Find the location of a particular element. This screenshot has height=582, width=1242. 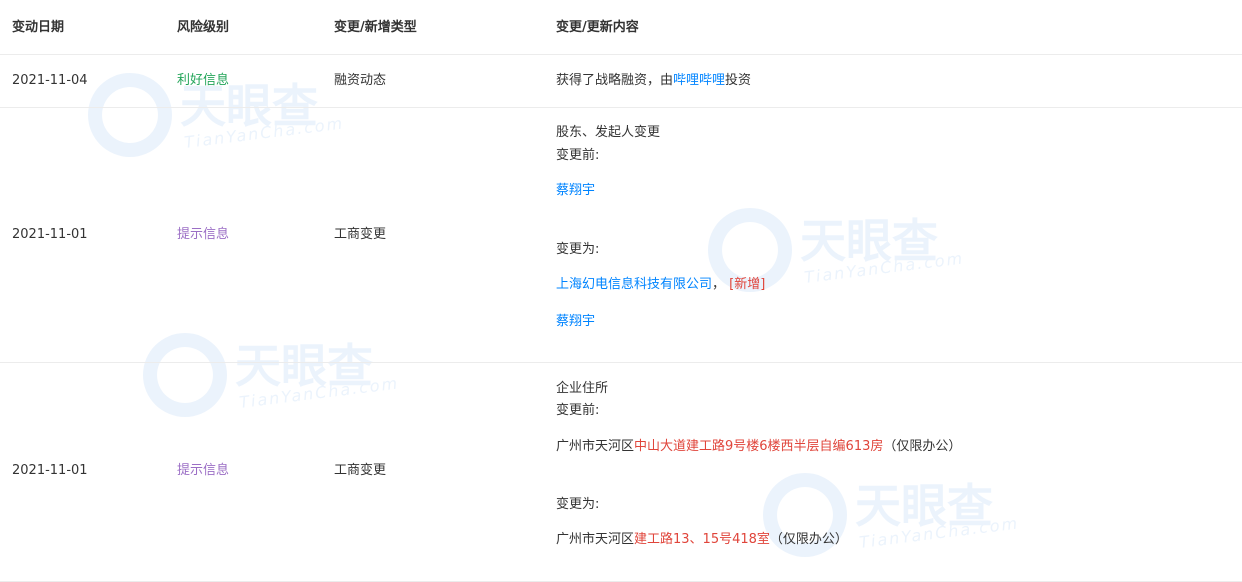

investor-link: 哔哩哔哩 is located at coordinates (699, 80).